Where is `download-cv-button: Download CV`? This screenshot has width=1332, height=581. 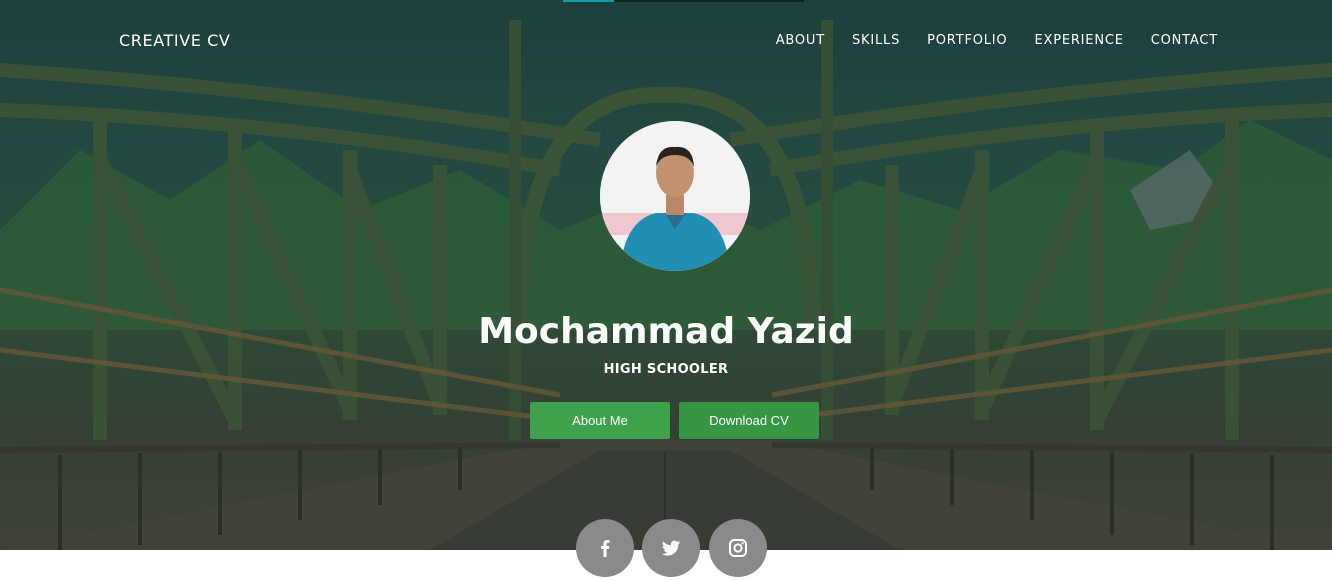
download-cv-button: Download CV is located at coordinates (749, 420).